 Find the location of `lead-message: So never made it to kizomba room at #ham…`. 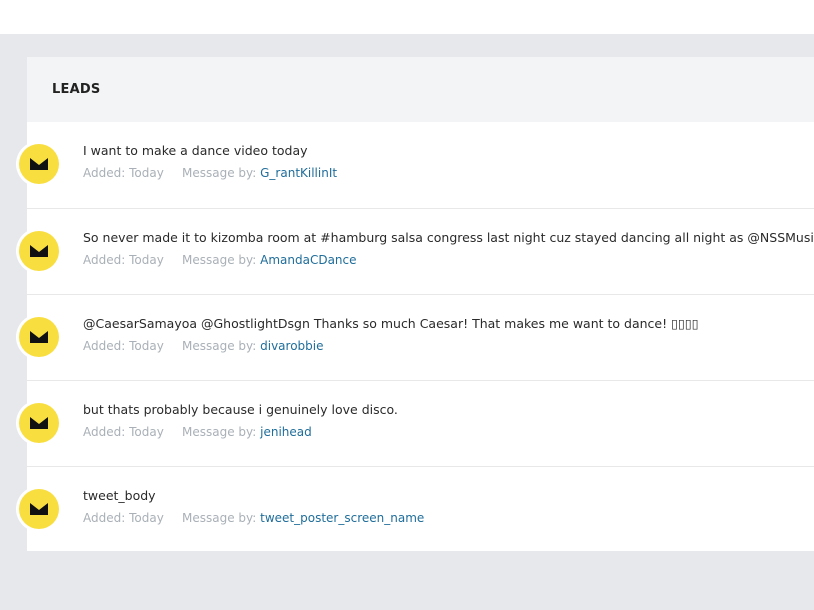

lead-message: So never made it to kizomba room at #ham… is located at coordinates (448, 237).